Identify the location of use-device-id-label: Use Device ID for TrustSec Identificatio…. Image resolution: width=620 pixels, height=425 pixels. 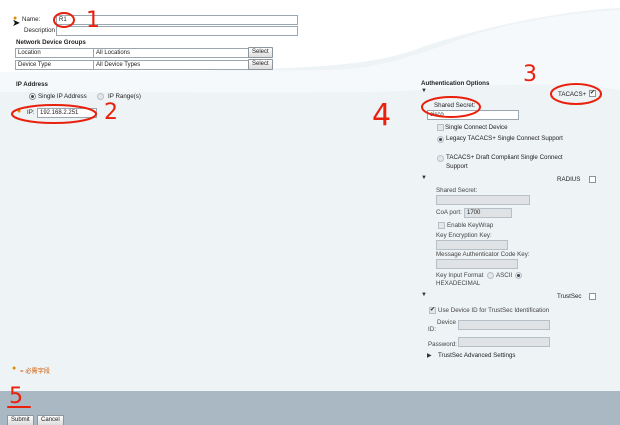
(494, 310).